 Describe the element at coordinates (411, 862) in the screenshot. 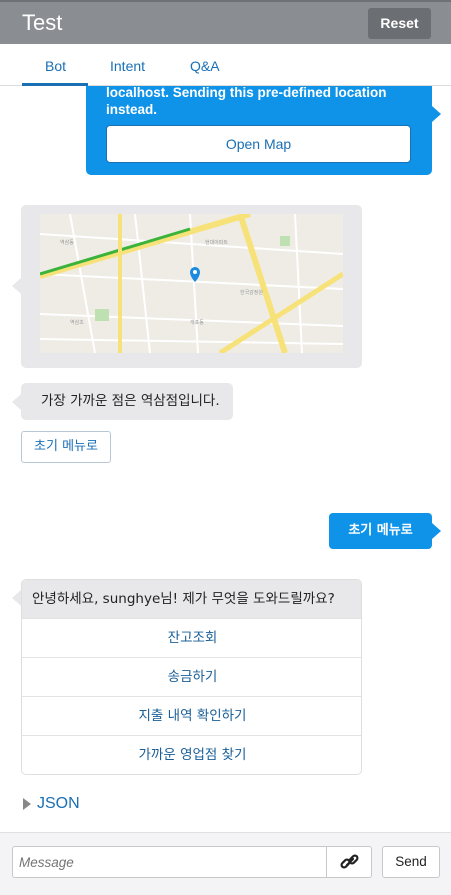

I see `send-button: Send` at that location.